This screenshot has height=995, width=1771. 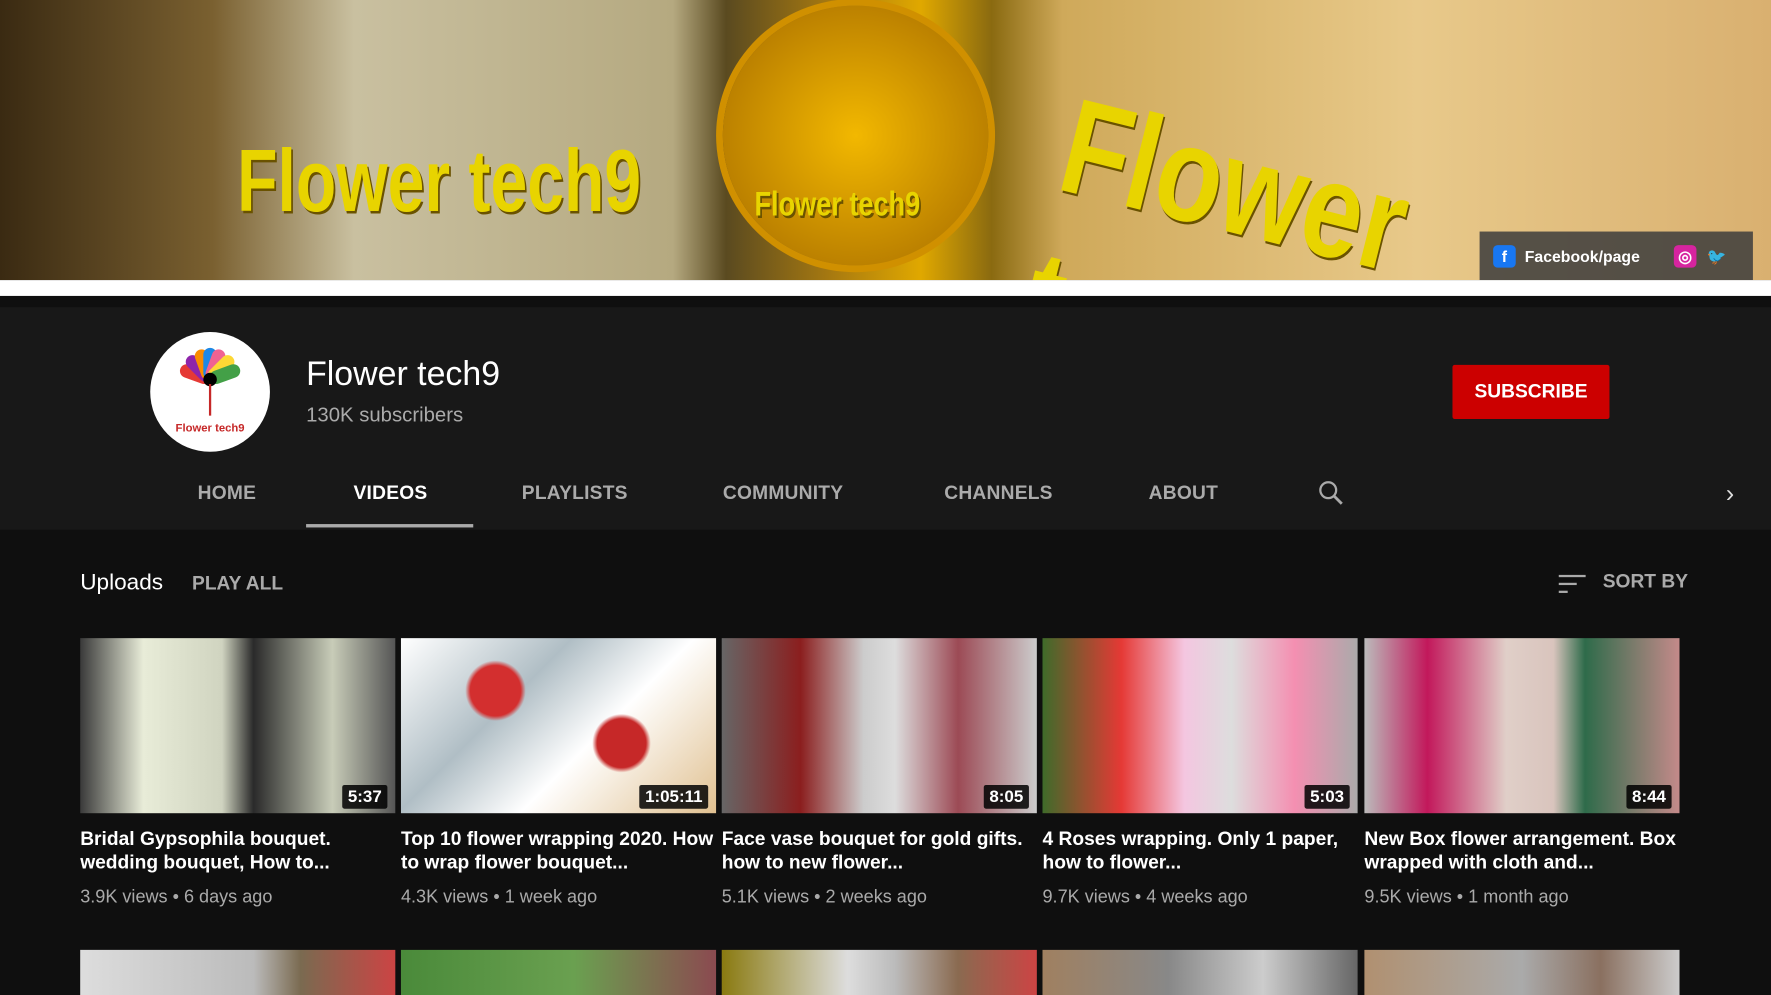 What do you see at coordinates (403, 374) in the screenshot?
I see `channel-name: Flower tech9` at bounding box center [403, 374].